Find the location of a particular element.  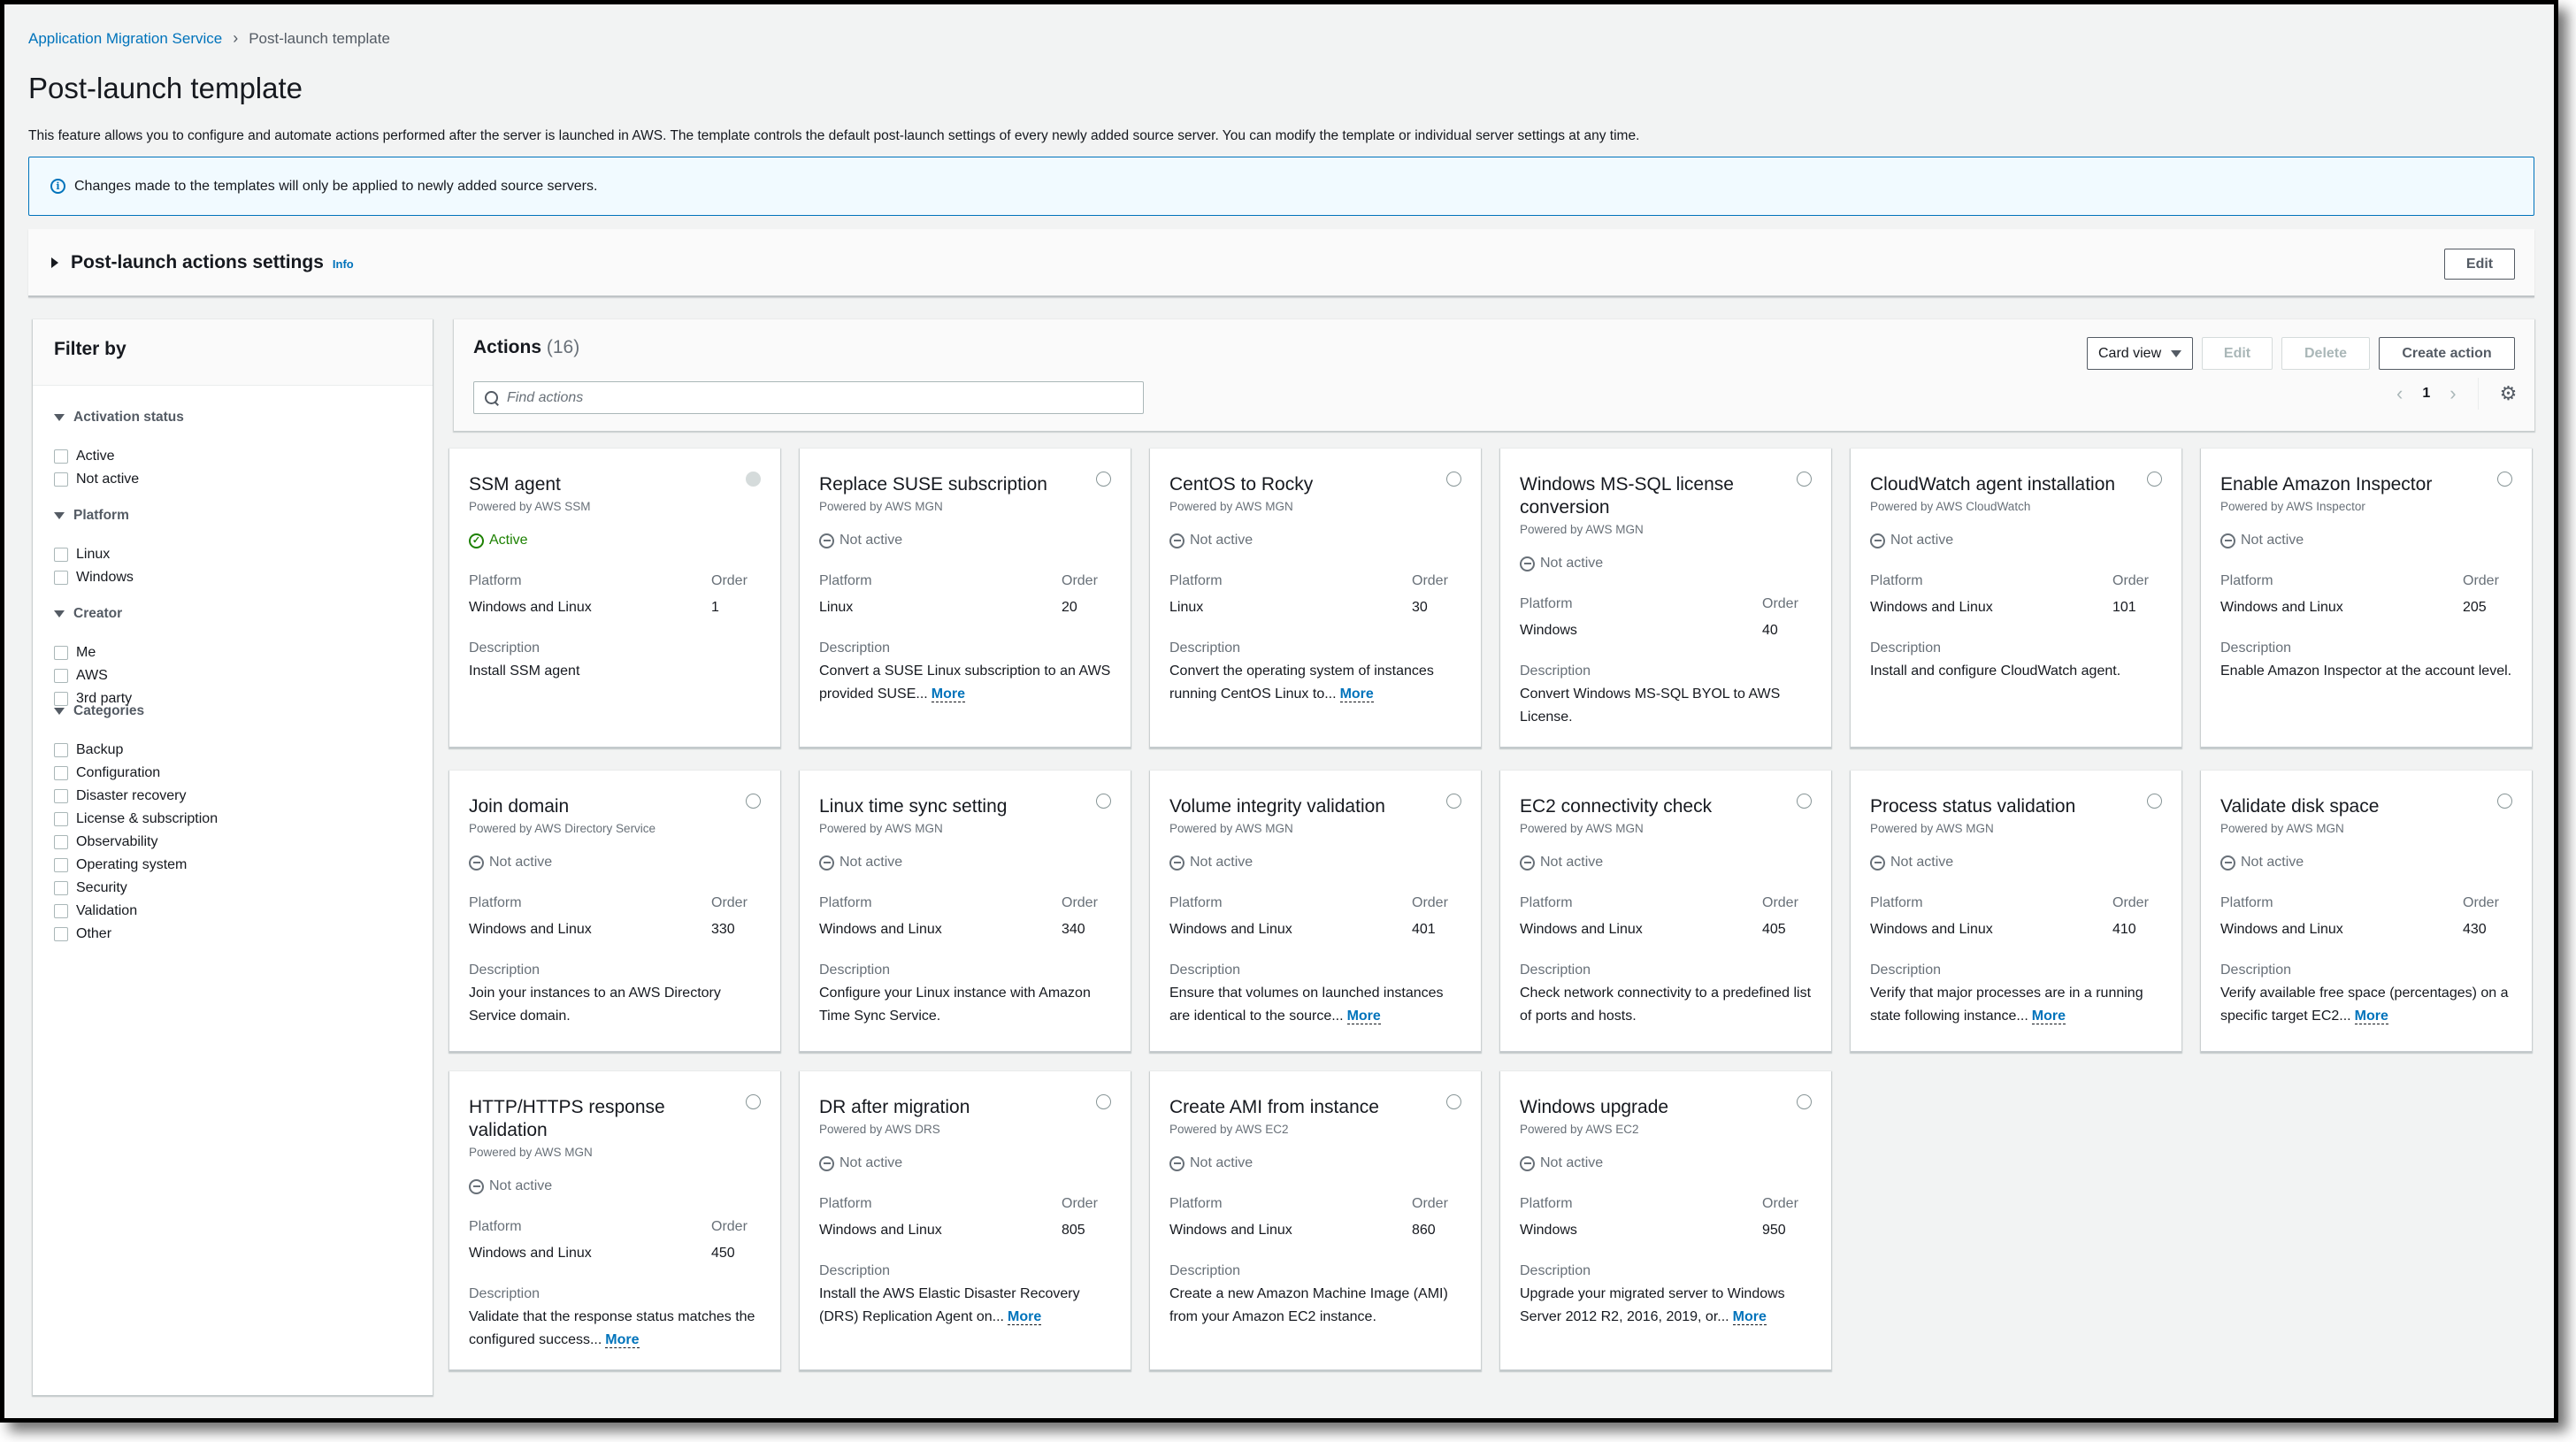

filter-option: Disaster recovery is located at coordinates (136, 796).